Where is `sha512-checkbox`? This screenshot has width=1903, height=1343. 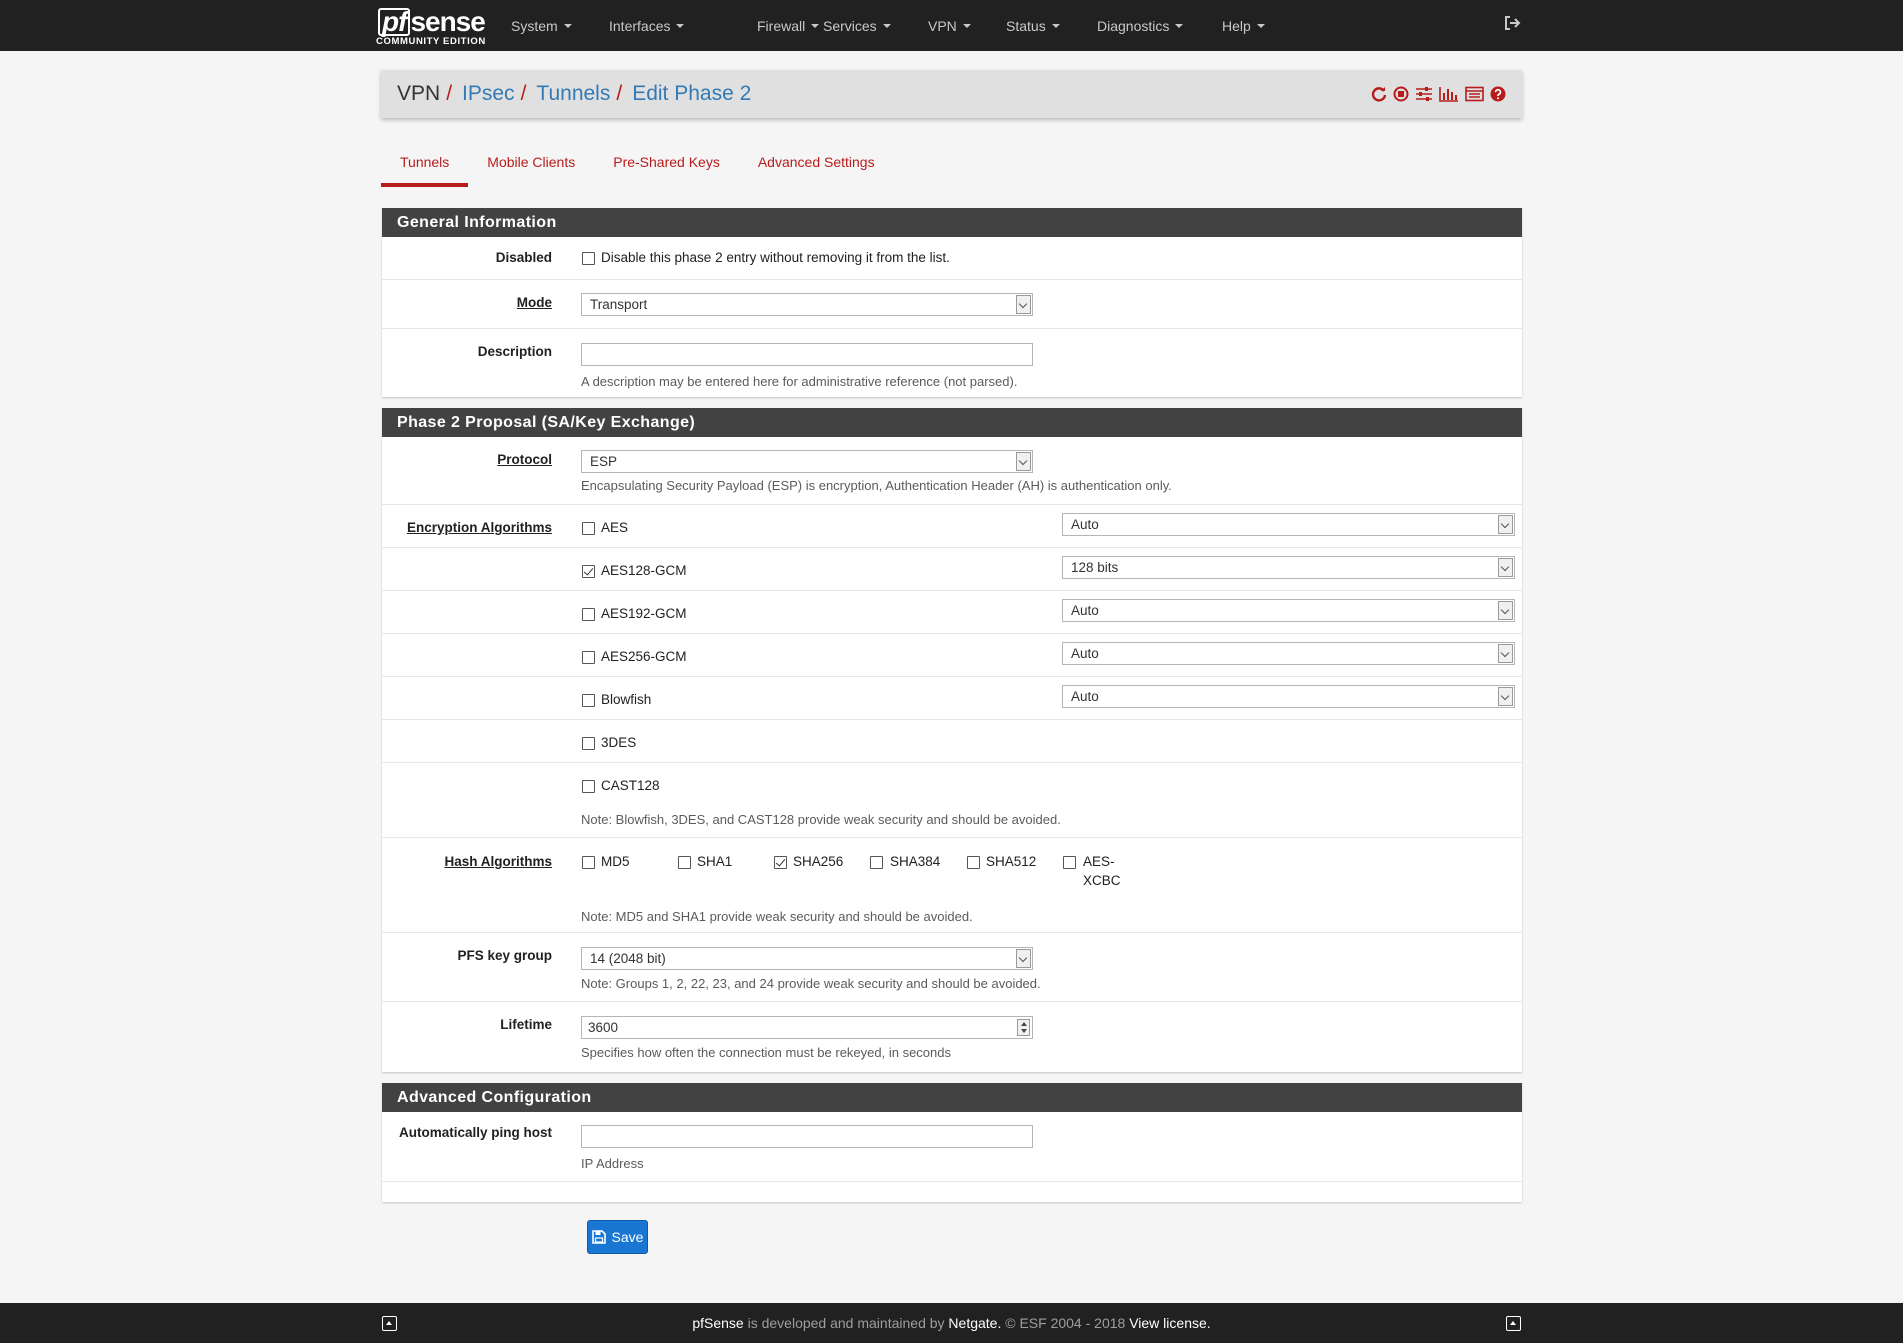
sha512-checkbox is located at coordinates (973, 862).